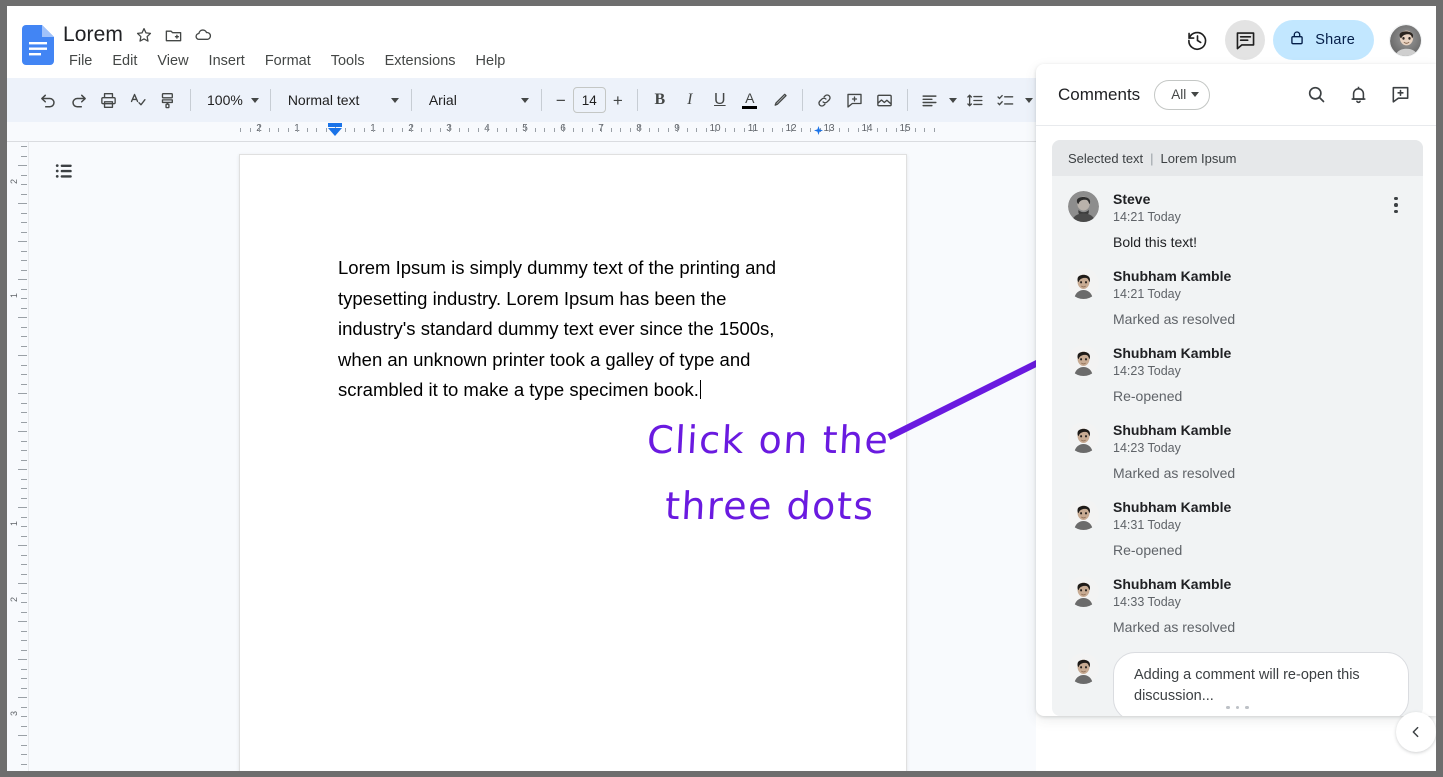 This screenshot has width=1443, height=777. What do you see at coordinates (138, 100) in the screenshot?
I see `spelling-and-grammar-icon` at bounding box center [138, 100].